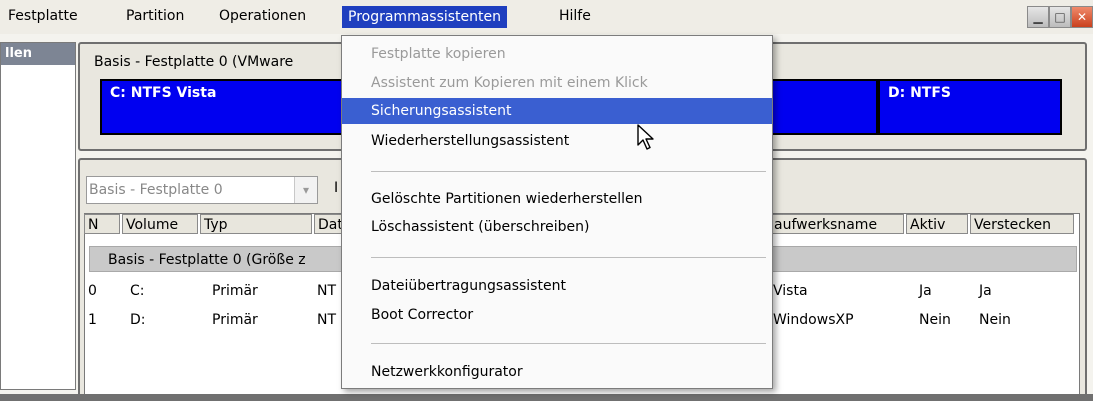  Describe the element at coordinates (925, 291) in the screenshot. I see `row0-aktiv: Ja` at that location.